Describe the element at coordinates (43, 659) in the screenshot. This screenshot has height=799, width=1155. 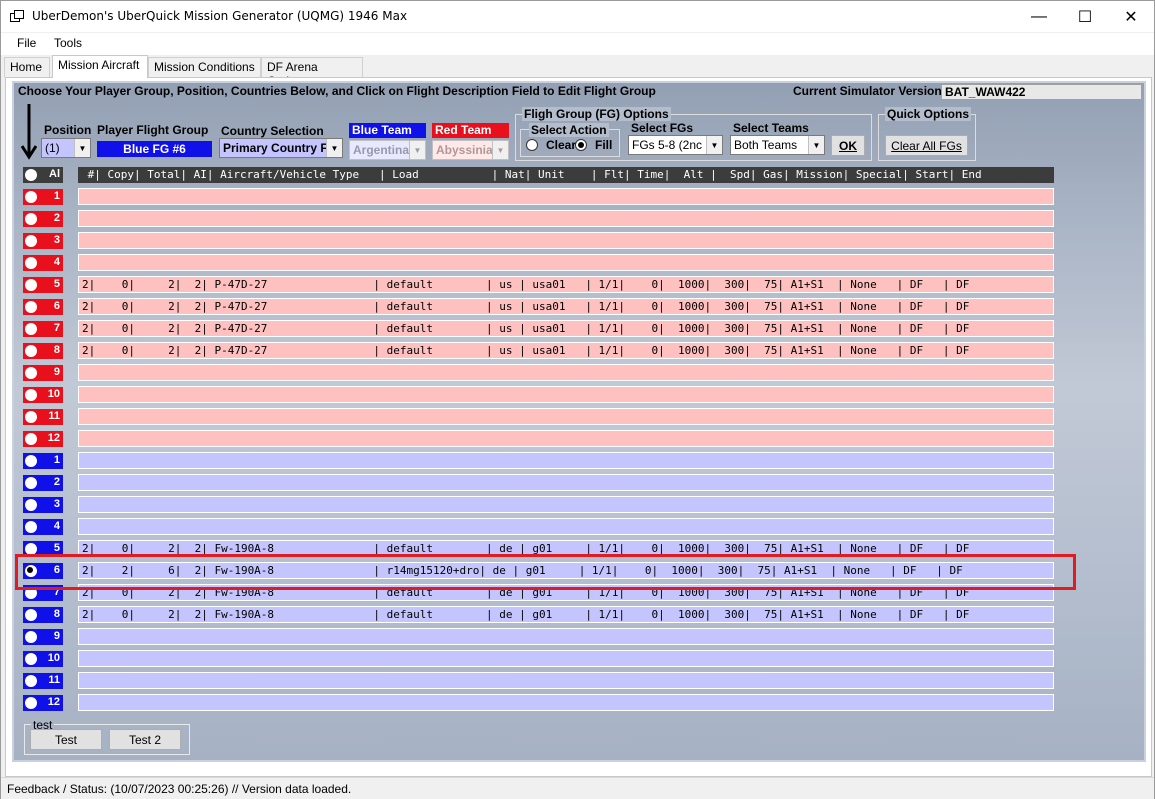
I see `blue-fg-select-10: 10` at that location.